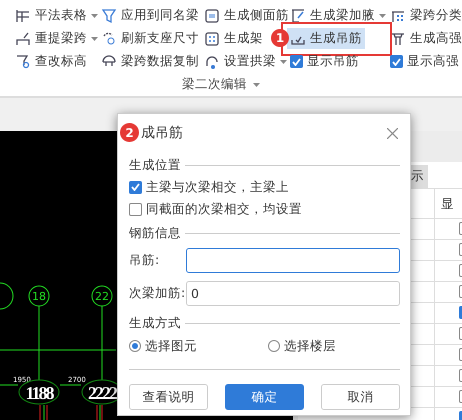 This screenshot has width=462, height=420. I want to click on step-badge: 2, so click(129, 132).